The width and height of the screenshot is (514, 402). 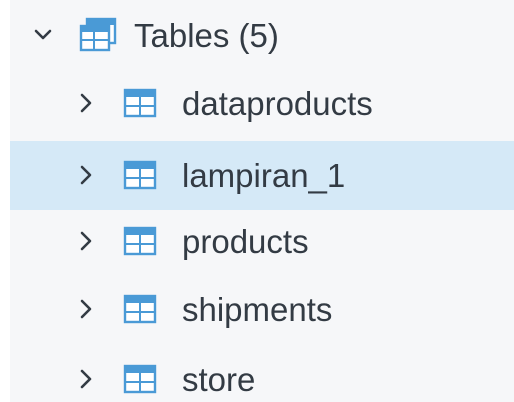 I want to click on tables-folder-icon, so click(x=98, y=34).